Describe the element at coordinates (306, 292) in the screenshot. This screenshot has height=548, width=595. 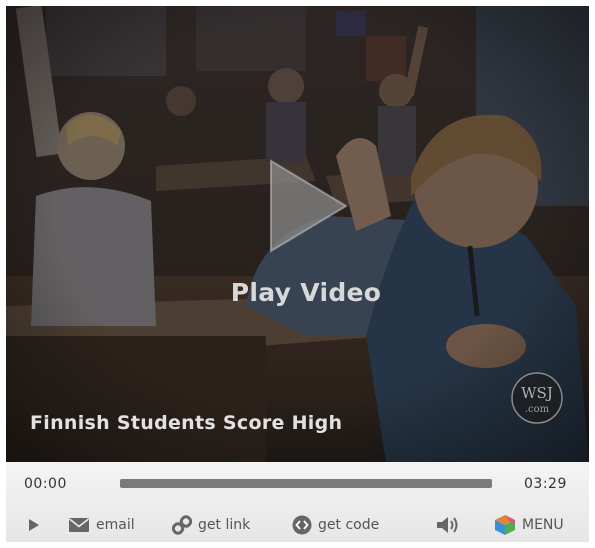
I see `play-video-label: Play Video` at that location.